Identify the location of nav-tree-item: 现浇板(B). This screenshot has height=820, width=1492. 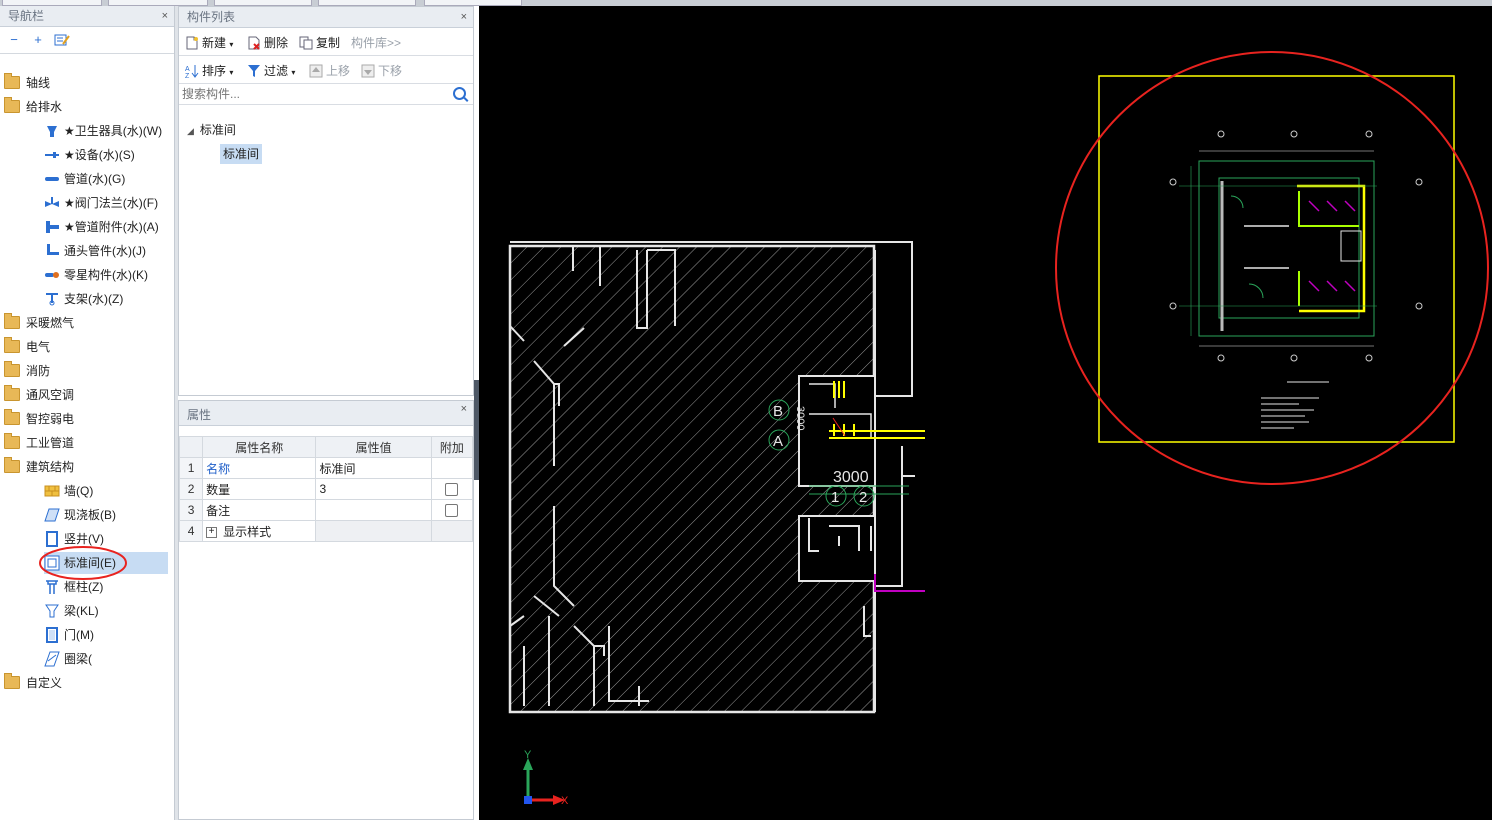
(80, 515).